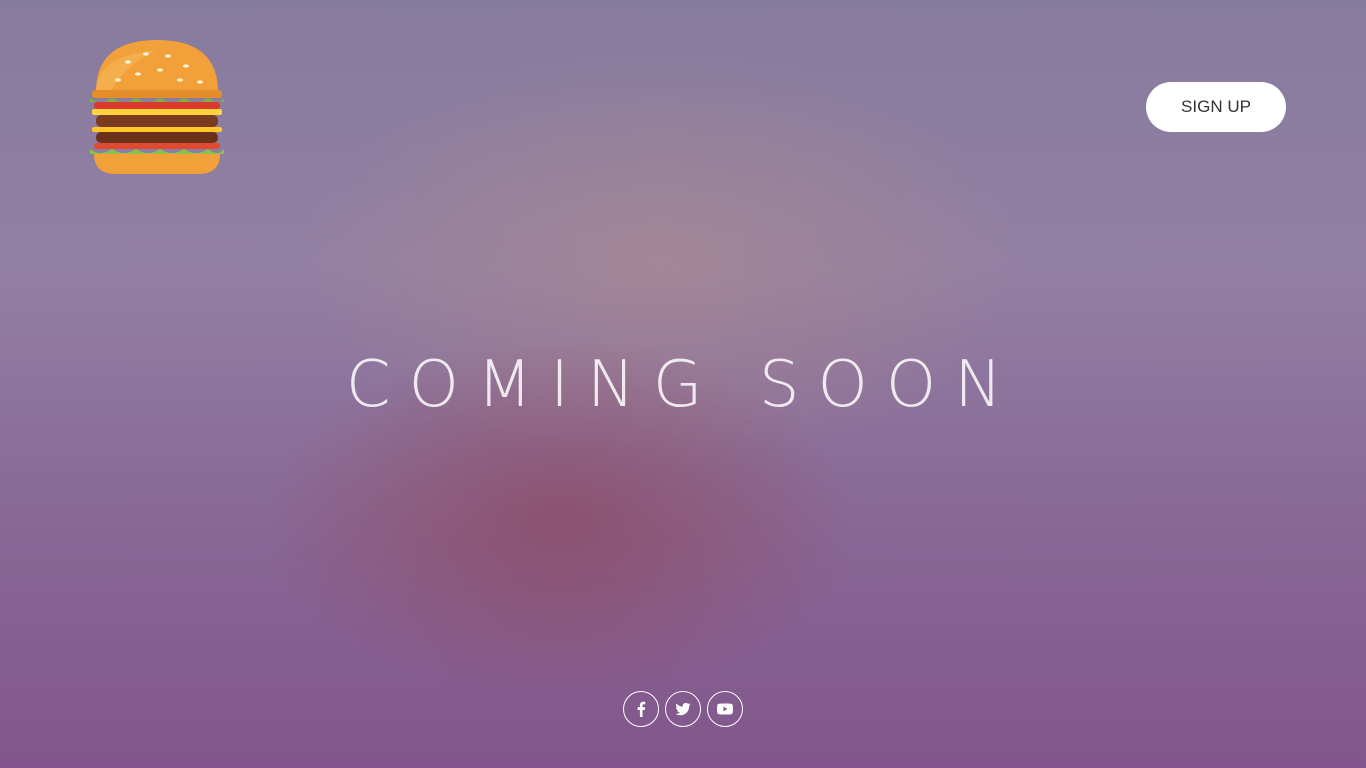 The height and width of the screenshot is (768, 1366). Describe the element at coordinates (725, 709) in the screenshot. I see `youtube-icon` at that location.